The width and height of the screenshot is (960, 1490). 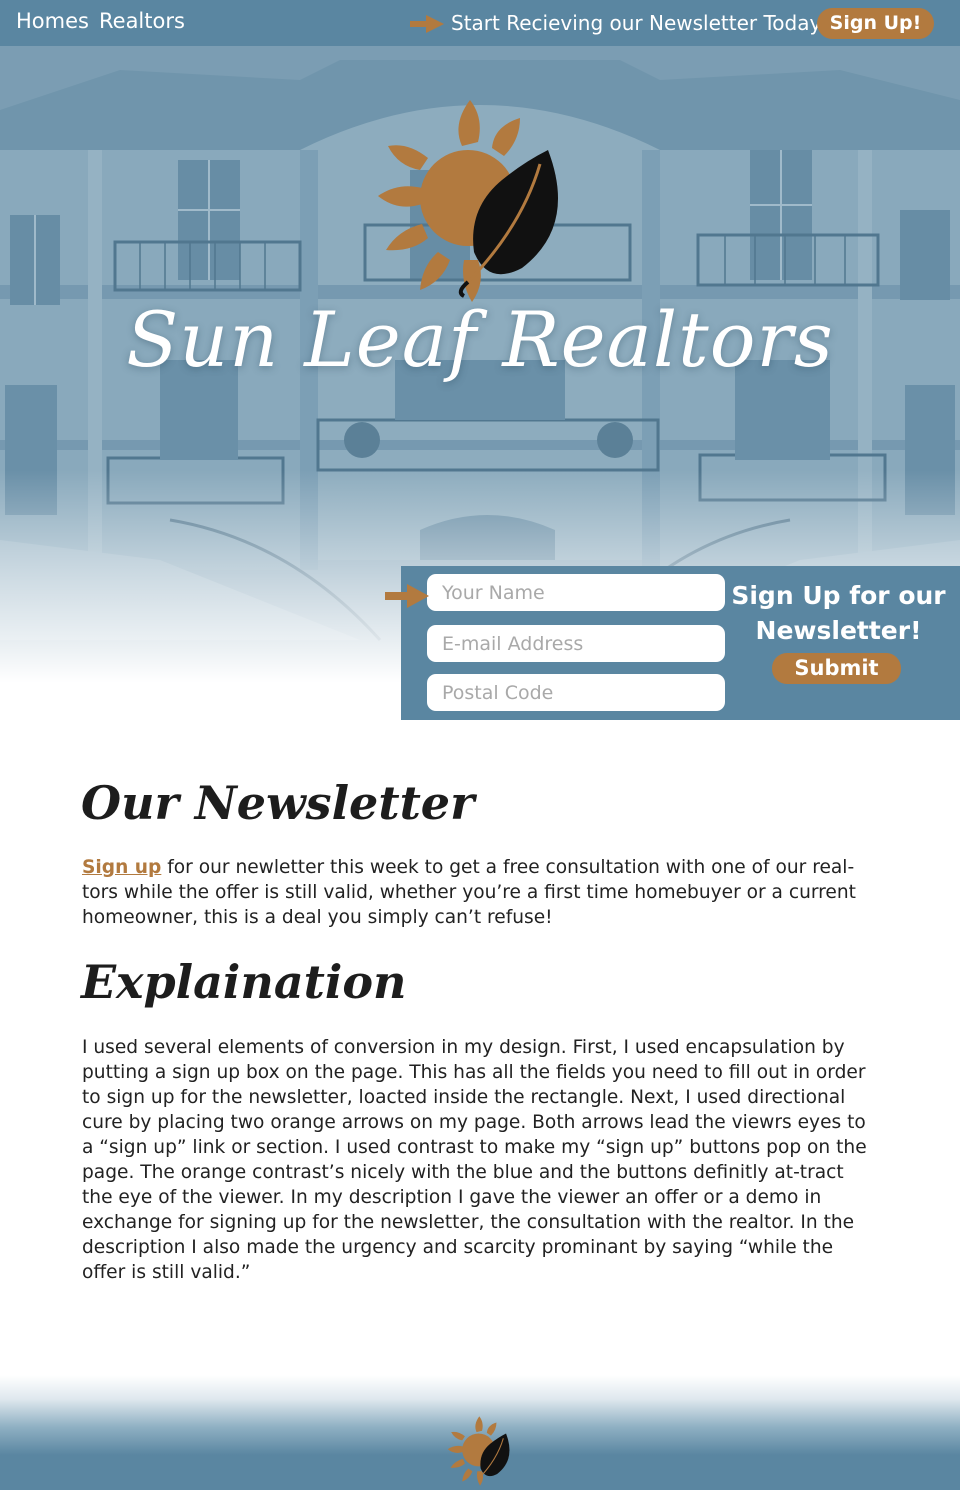 I want to click on newsletter-title: Our Newsletter, so click(x=278, y=803).